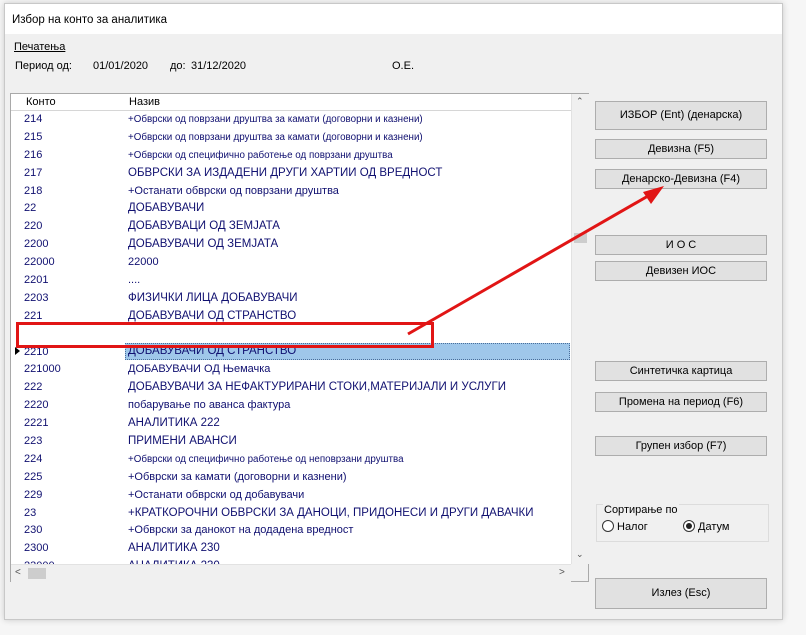  What do you see at coordinates (653, 195) in the screenshot?
I see `annotation-arrow-head` at bounding box center [653, 195].